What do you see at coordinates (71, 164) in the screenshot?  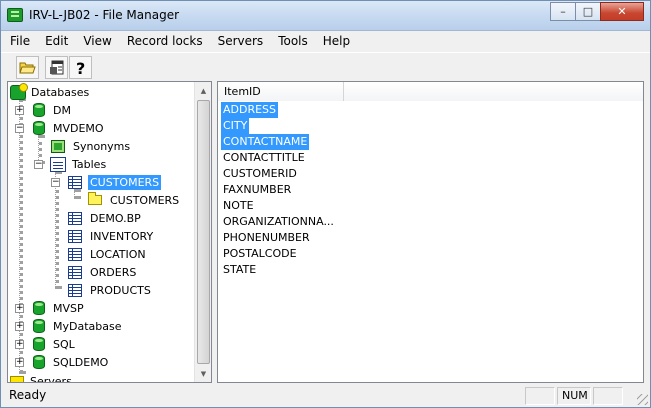 I see `tree-item-tables: − Tables` at bounding box center [71, 164].